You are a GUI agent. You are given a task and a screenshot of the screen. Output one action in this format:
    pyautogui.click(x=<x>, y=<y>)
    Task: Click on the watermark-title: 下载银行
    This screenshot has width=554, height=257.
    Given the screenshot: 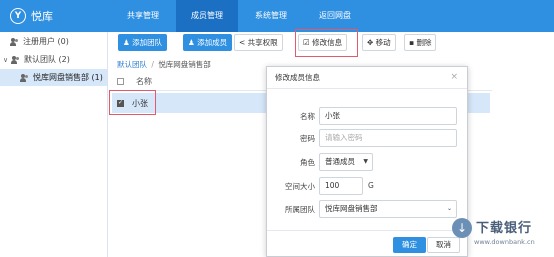 What is the action you would take?
    pyautogui.click(x=504, y=228)
    